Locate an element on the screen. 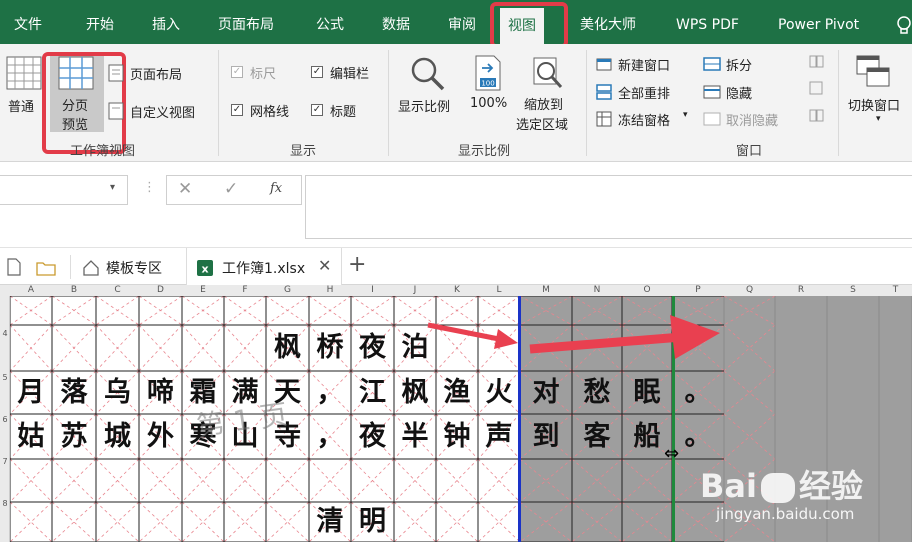  arrange-all-button: 全部重排 is located at coordinates (644, 92).